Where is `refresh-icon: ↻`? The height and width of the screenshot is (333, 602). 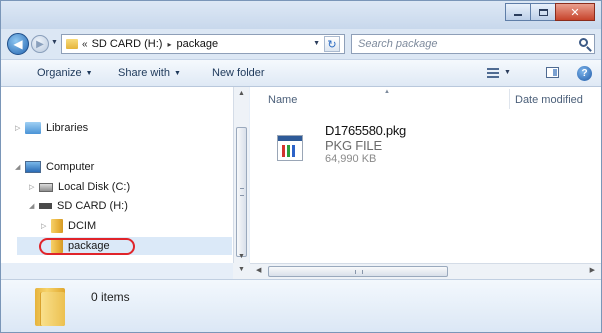 refresh-icon: ↻ is located at coordinates (332, 44).